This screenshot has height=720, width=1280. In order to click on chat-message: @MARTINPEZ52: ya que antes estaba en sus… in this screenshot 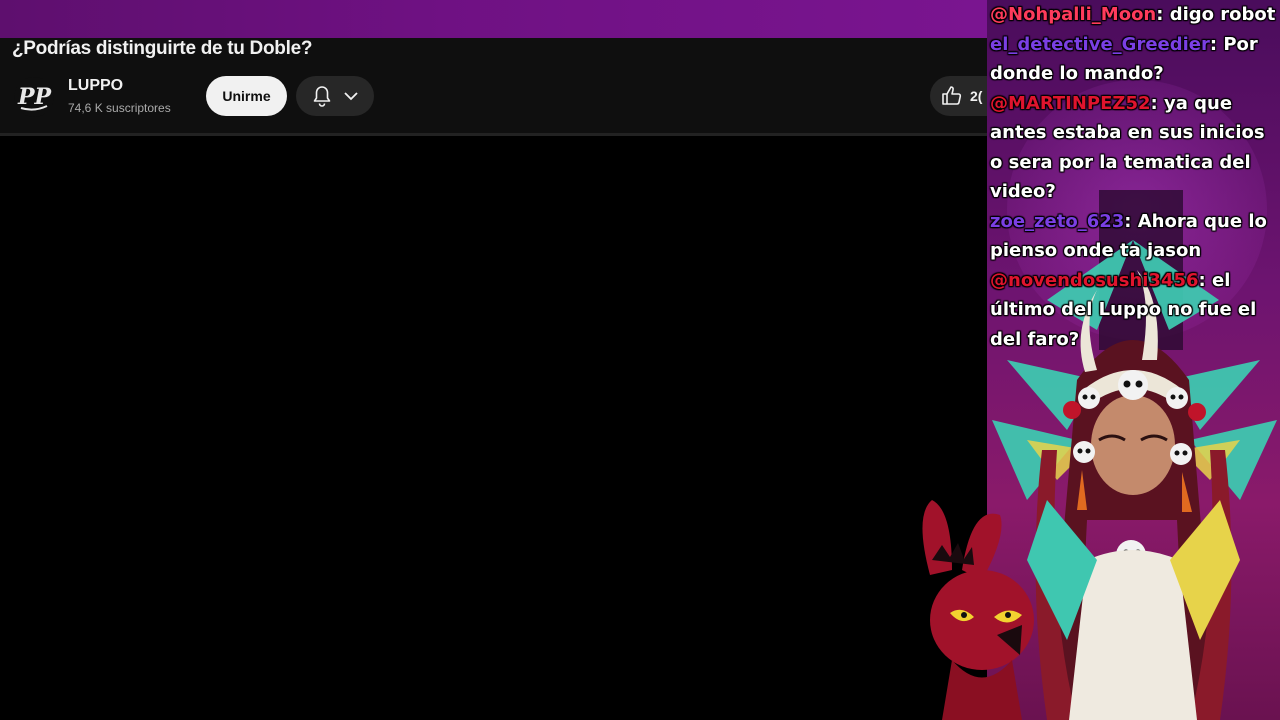, I will do `click(1135, 148)`.